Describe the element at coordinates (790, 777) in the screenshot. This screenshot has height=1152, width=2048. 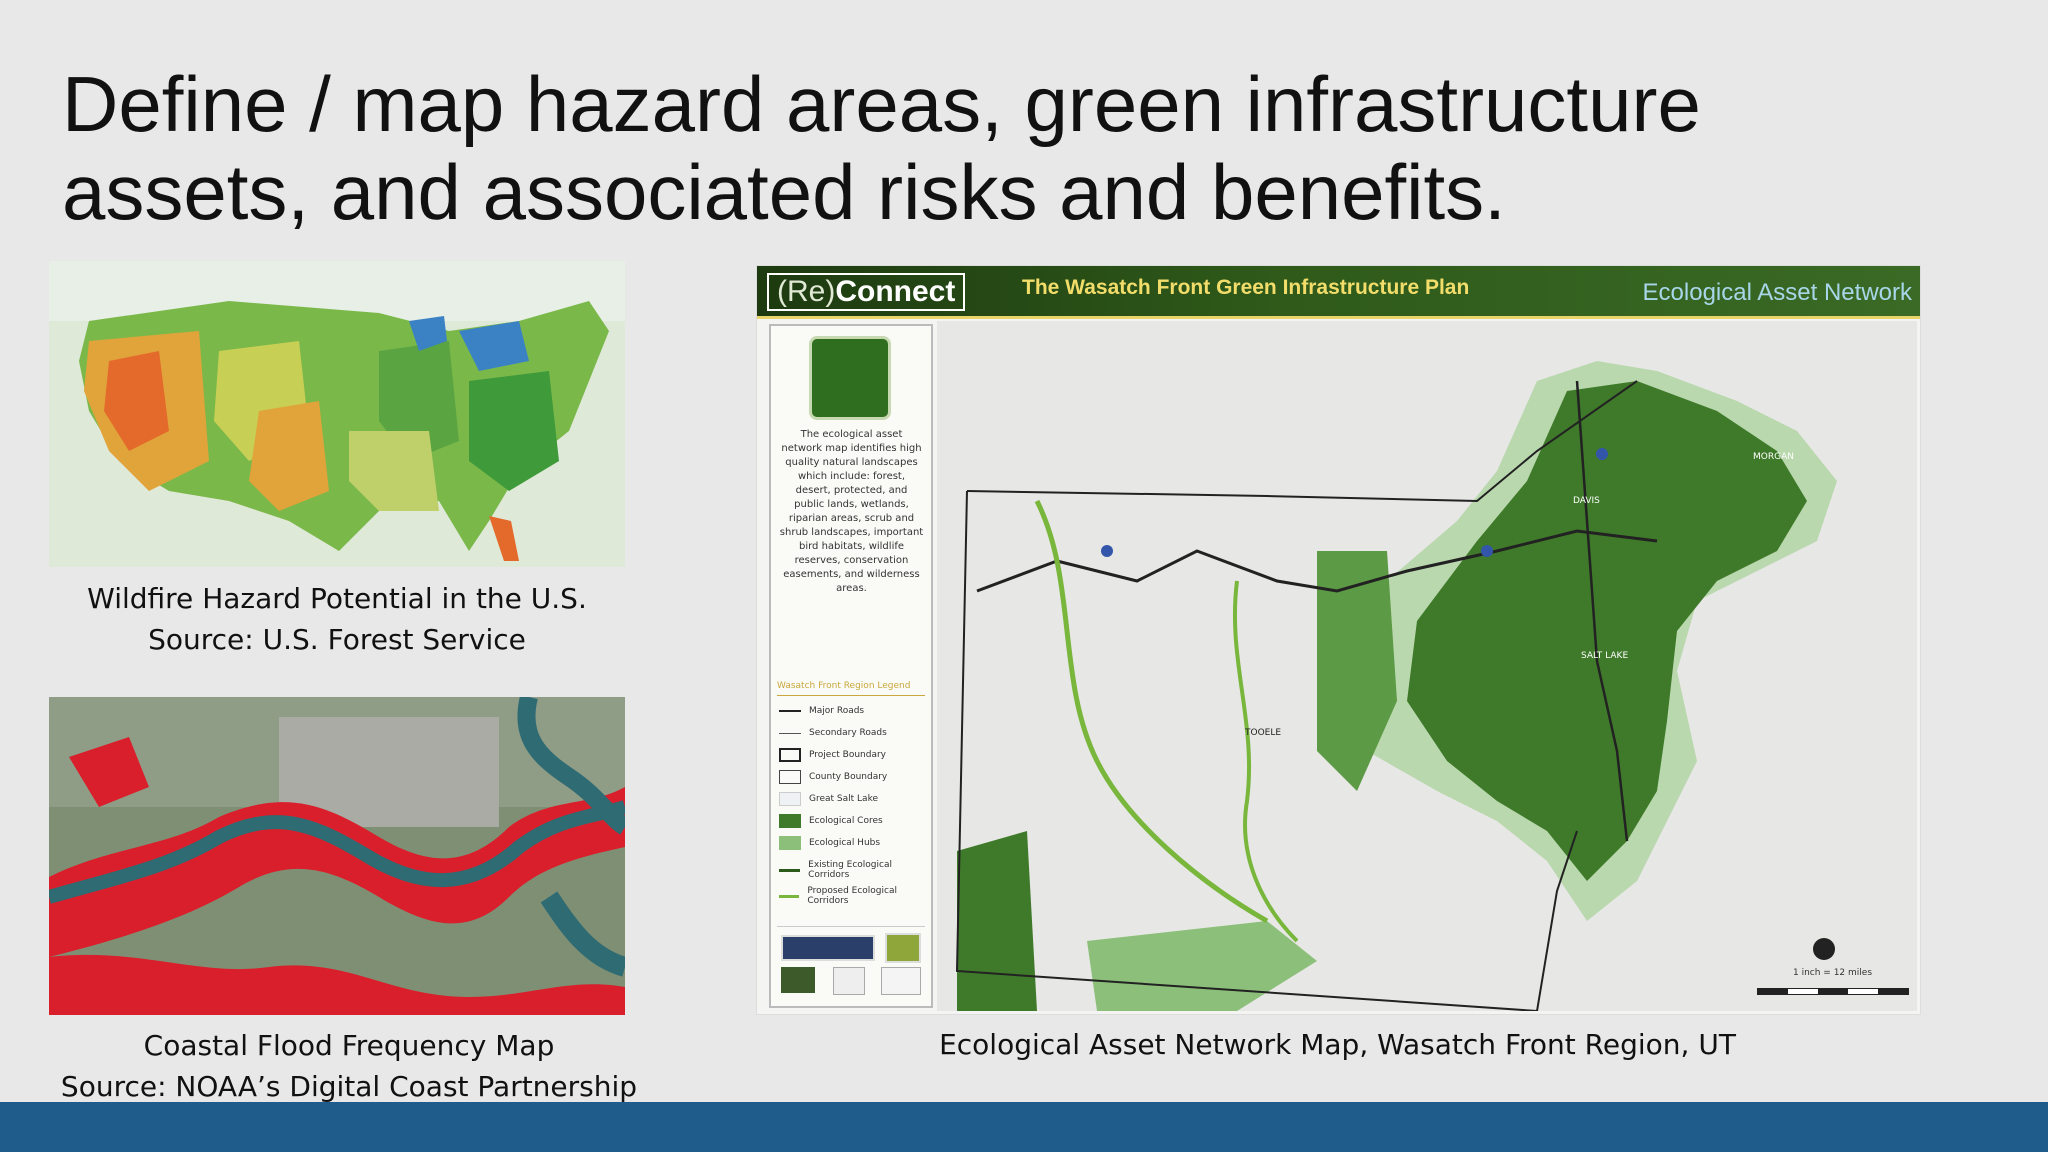
I see `county-boundary-swatch` at that location.